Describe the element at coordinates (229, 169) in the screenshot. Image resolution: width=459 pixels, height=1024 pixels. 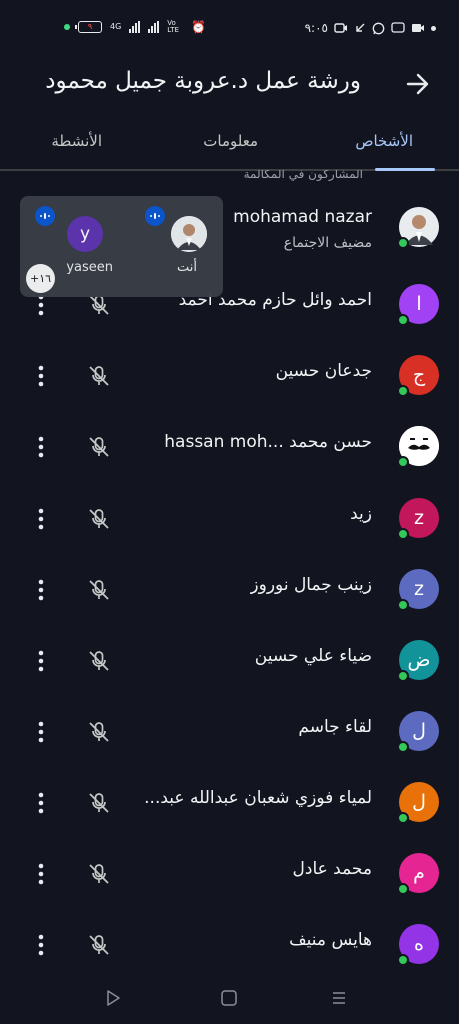
I see `tab-indicator` at that location.